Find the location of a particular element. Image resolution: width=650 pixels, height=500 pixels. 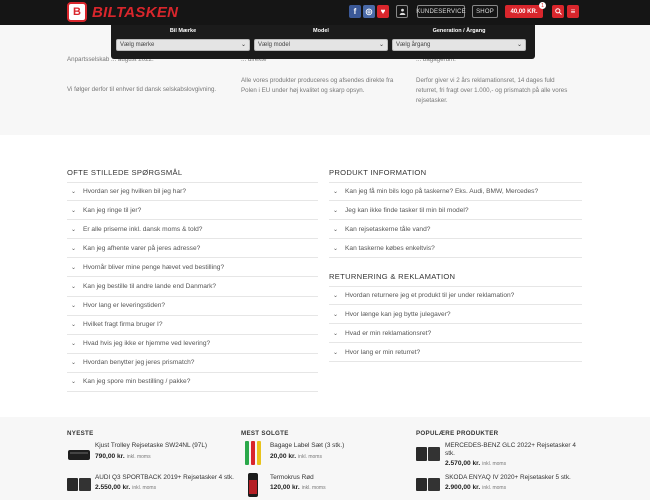

faq-question: Kan rejsetaskerne tåle vand? is located at coordinates (388, 229).